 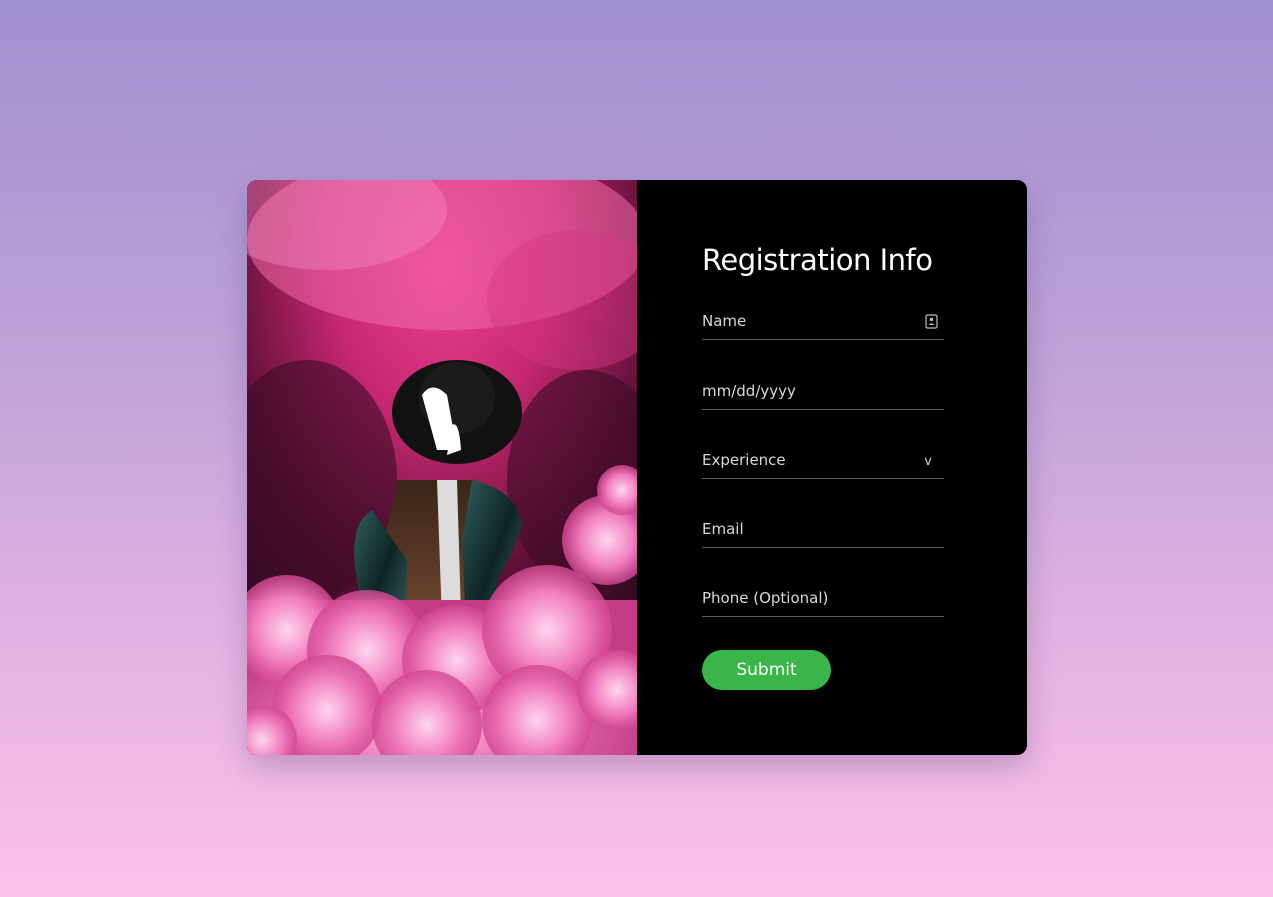 I want to click on email-field: Email, so click(x=823, y=531).